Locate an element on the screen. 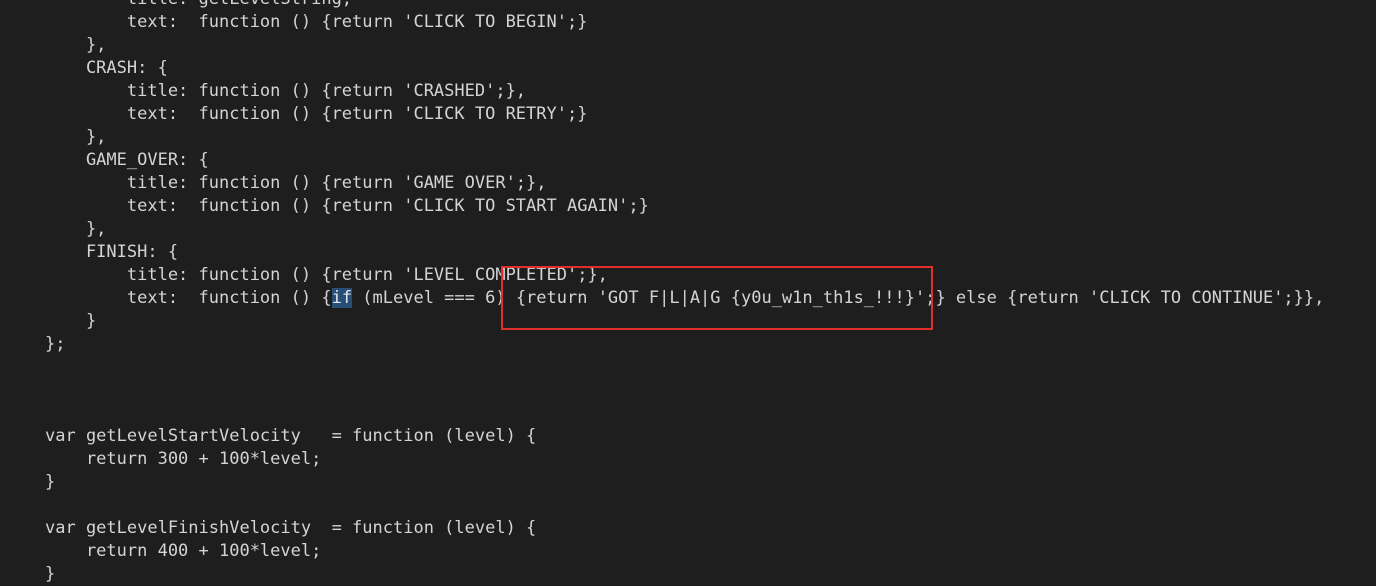  code-line-15: } is located at coordinates (71, 321).